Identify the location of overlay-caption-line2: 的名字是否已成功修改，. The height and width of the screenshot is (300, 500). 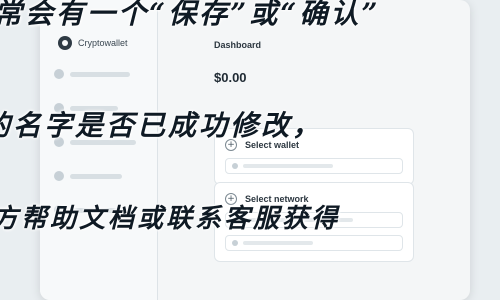
(162, 125).